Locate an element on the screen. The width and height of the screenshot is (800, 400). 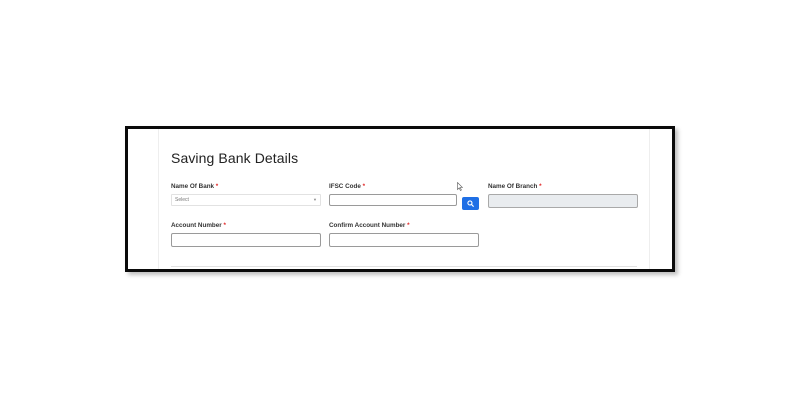
confirm-account-number-label: Confirm Account Number * is located at coordinates (369, 225).